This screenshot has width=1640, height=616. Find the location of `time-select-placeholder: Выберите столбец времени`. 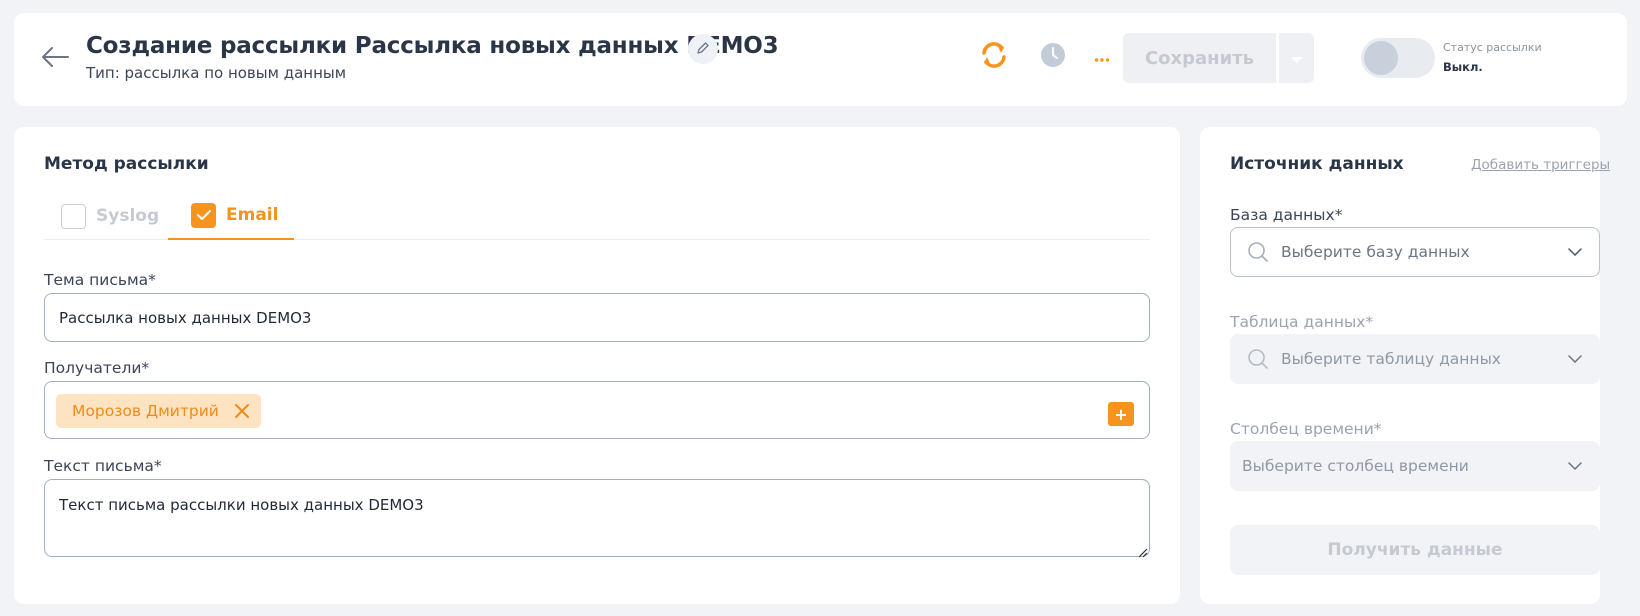

time-select-placeholder: Выберите столбец времени is located at coordinates (1355, 466).